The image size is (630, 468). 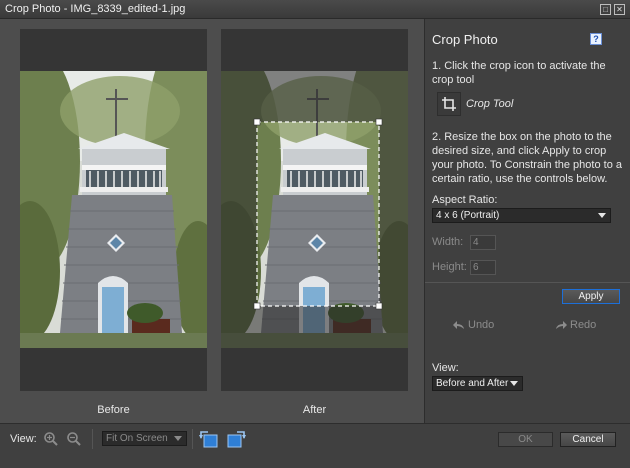 I want to click on before-label: Before, so click(x=113, y=410).